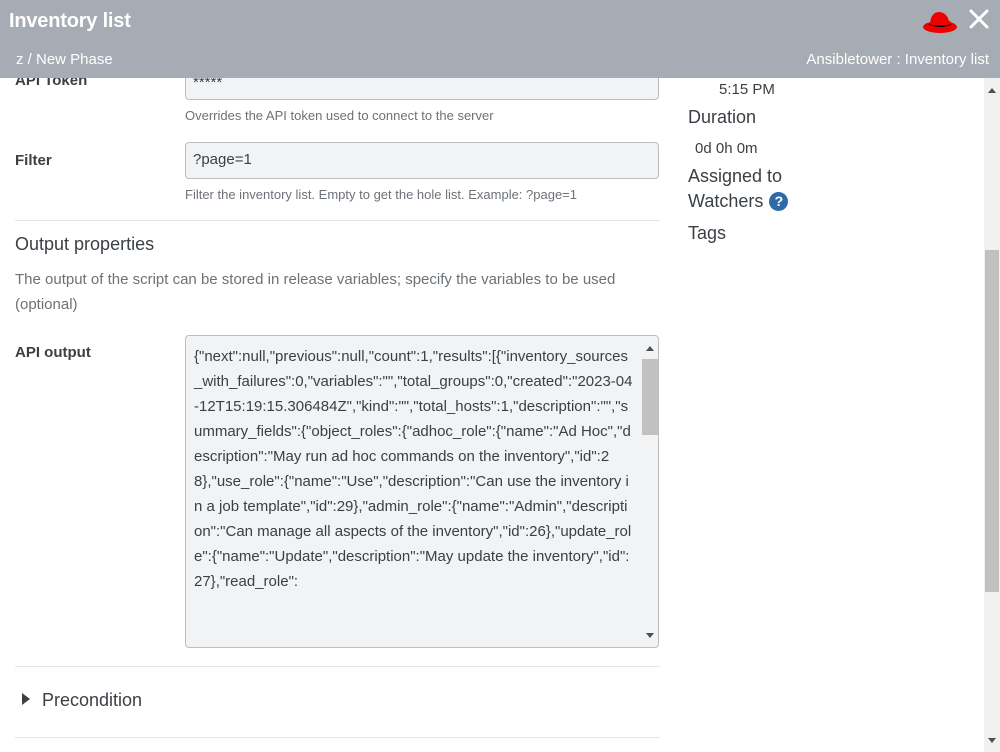 This screenshot has width=1000, height=752. What do you see at coordinates (70, 21) in the screenshot?
I see `dialog-title: Inventory list` at bounding box center [70, 21].